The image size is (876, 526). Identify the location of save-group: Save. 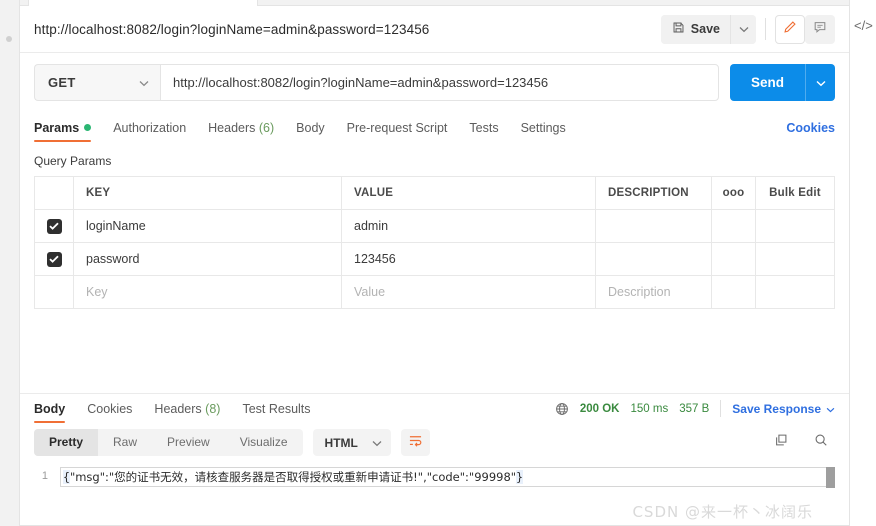
(708, 29).